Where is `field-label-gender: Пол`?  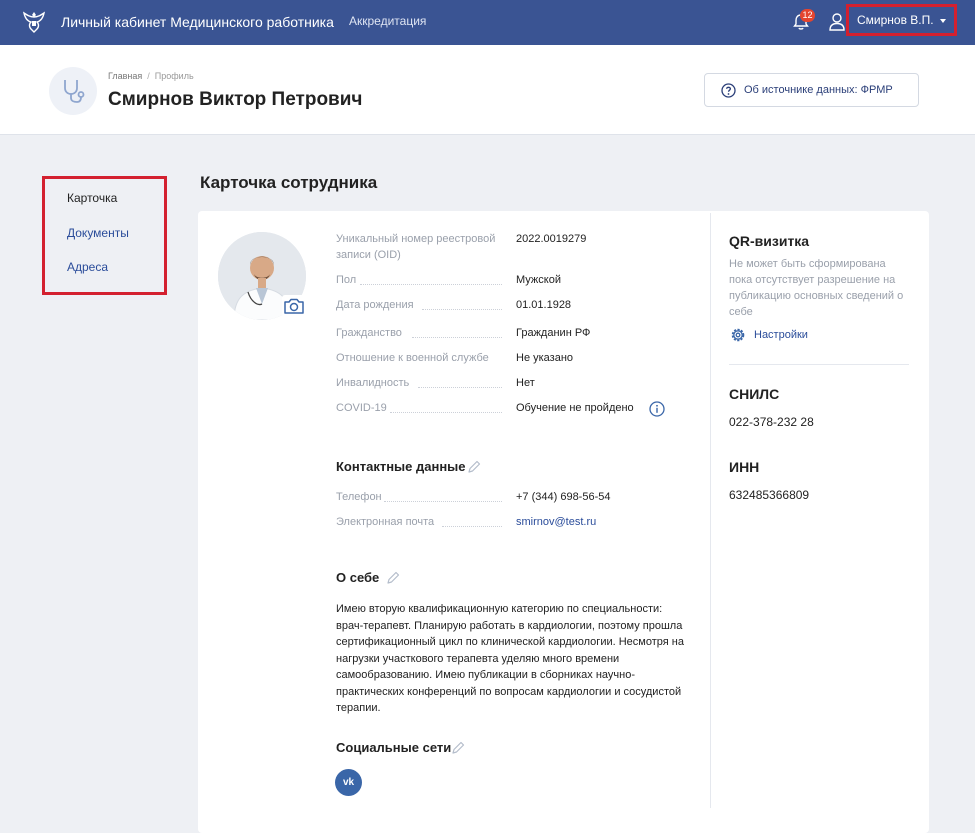
field-label-gender: Пол is located at coordinates (346, 280).